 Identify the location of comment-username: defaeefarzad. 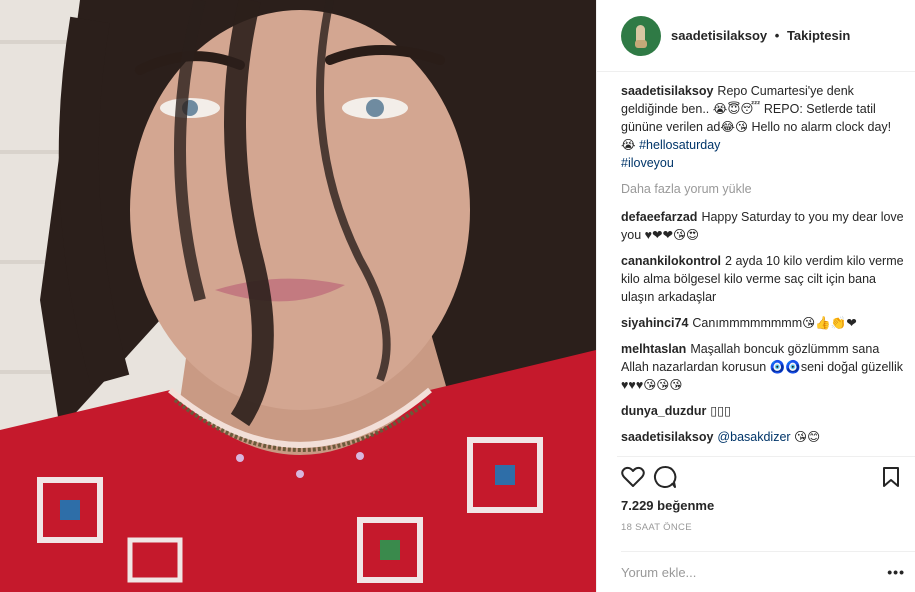
(659, 217).